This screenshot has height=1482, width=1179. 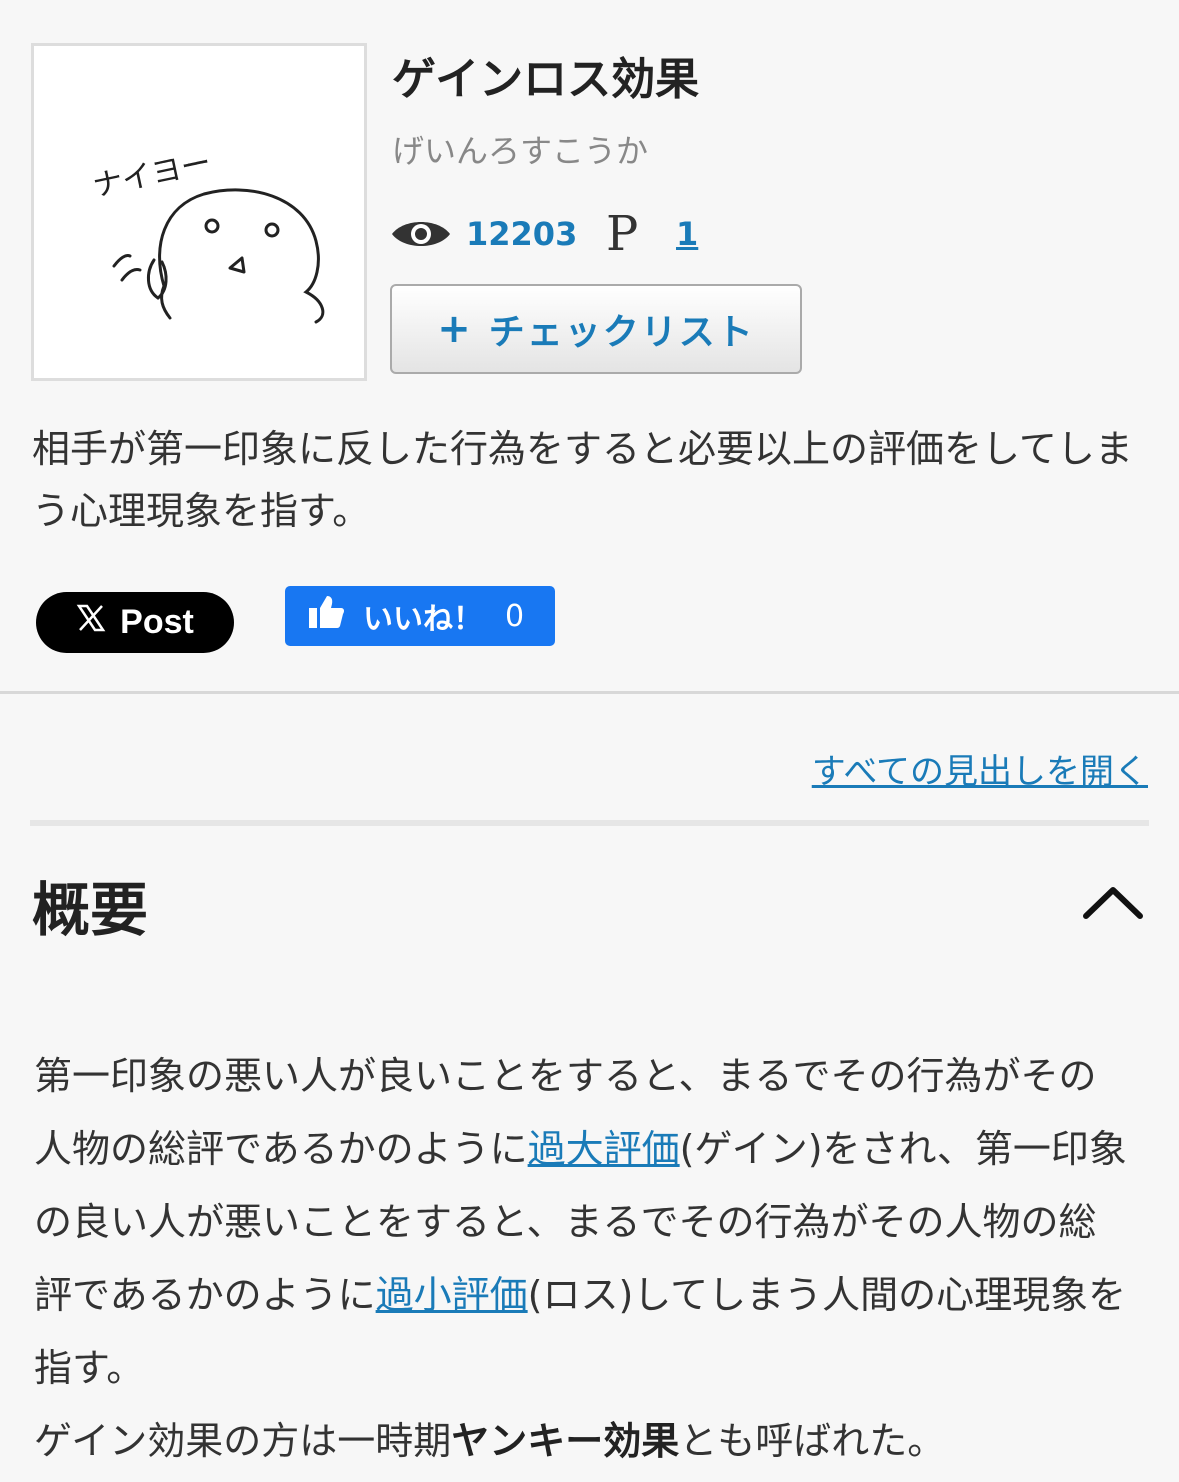 I want to click on pico-count-link: 1, so click(x=687, y=234).